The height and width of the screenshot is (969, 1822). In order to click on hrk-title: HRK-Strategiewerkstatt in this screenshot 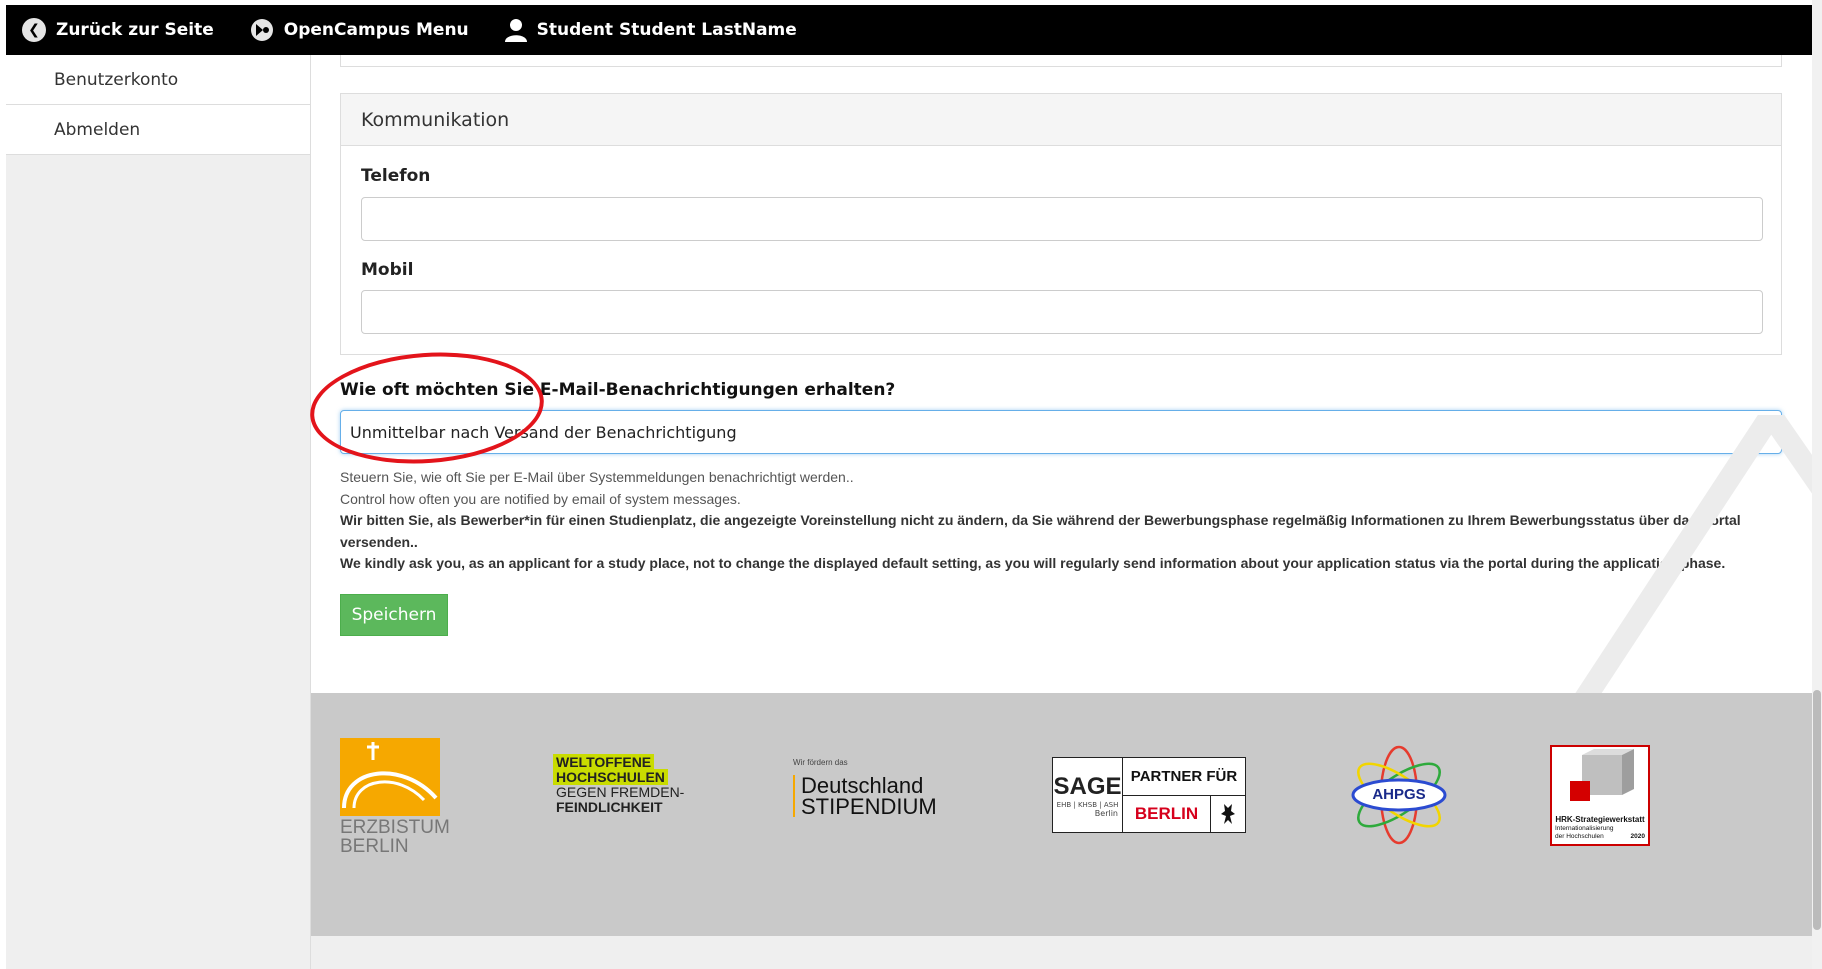, I will do `click(1600, 819)`.